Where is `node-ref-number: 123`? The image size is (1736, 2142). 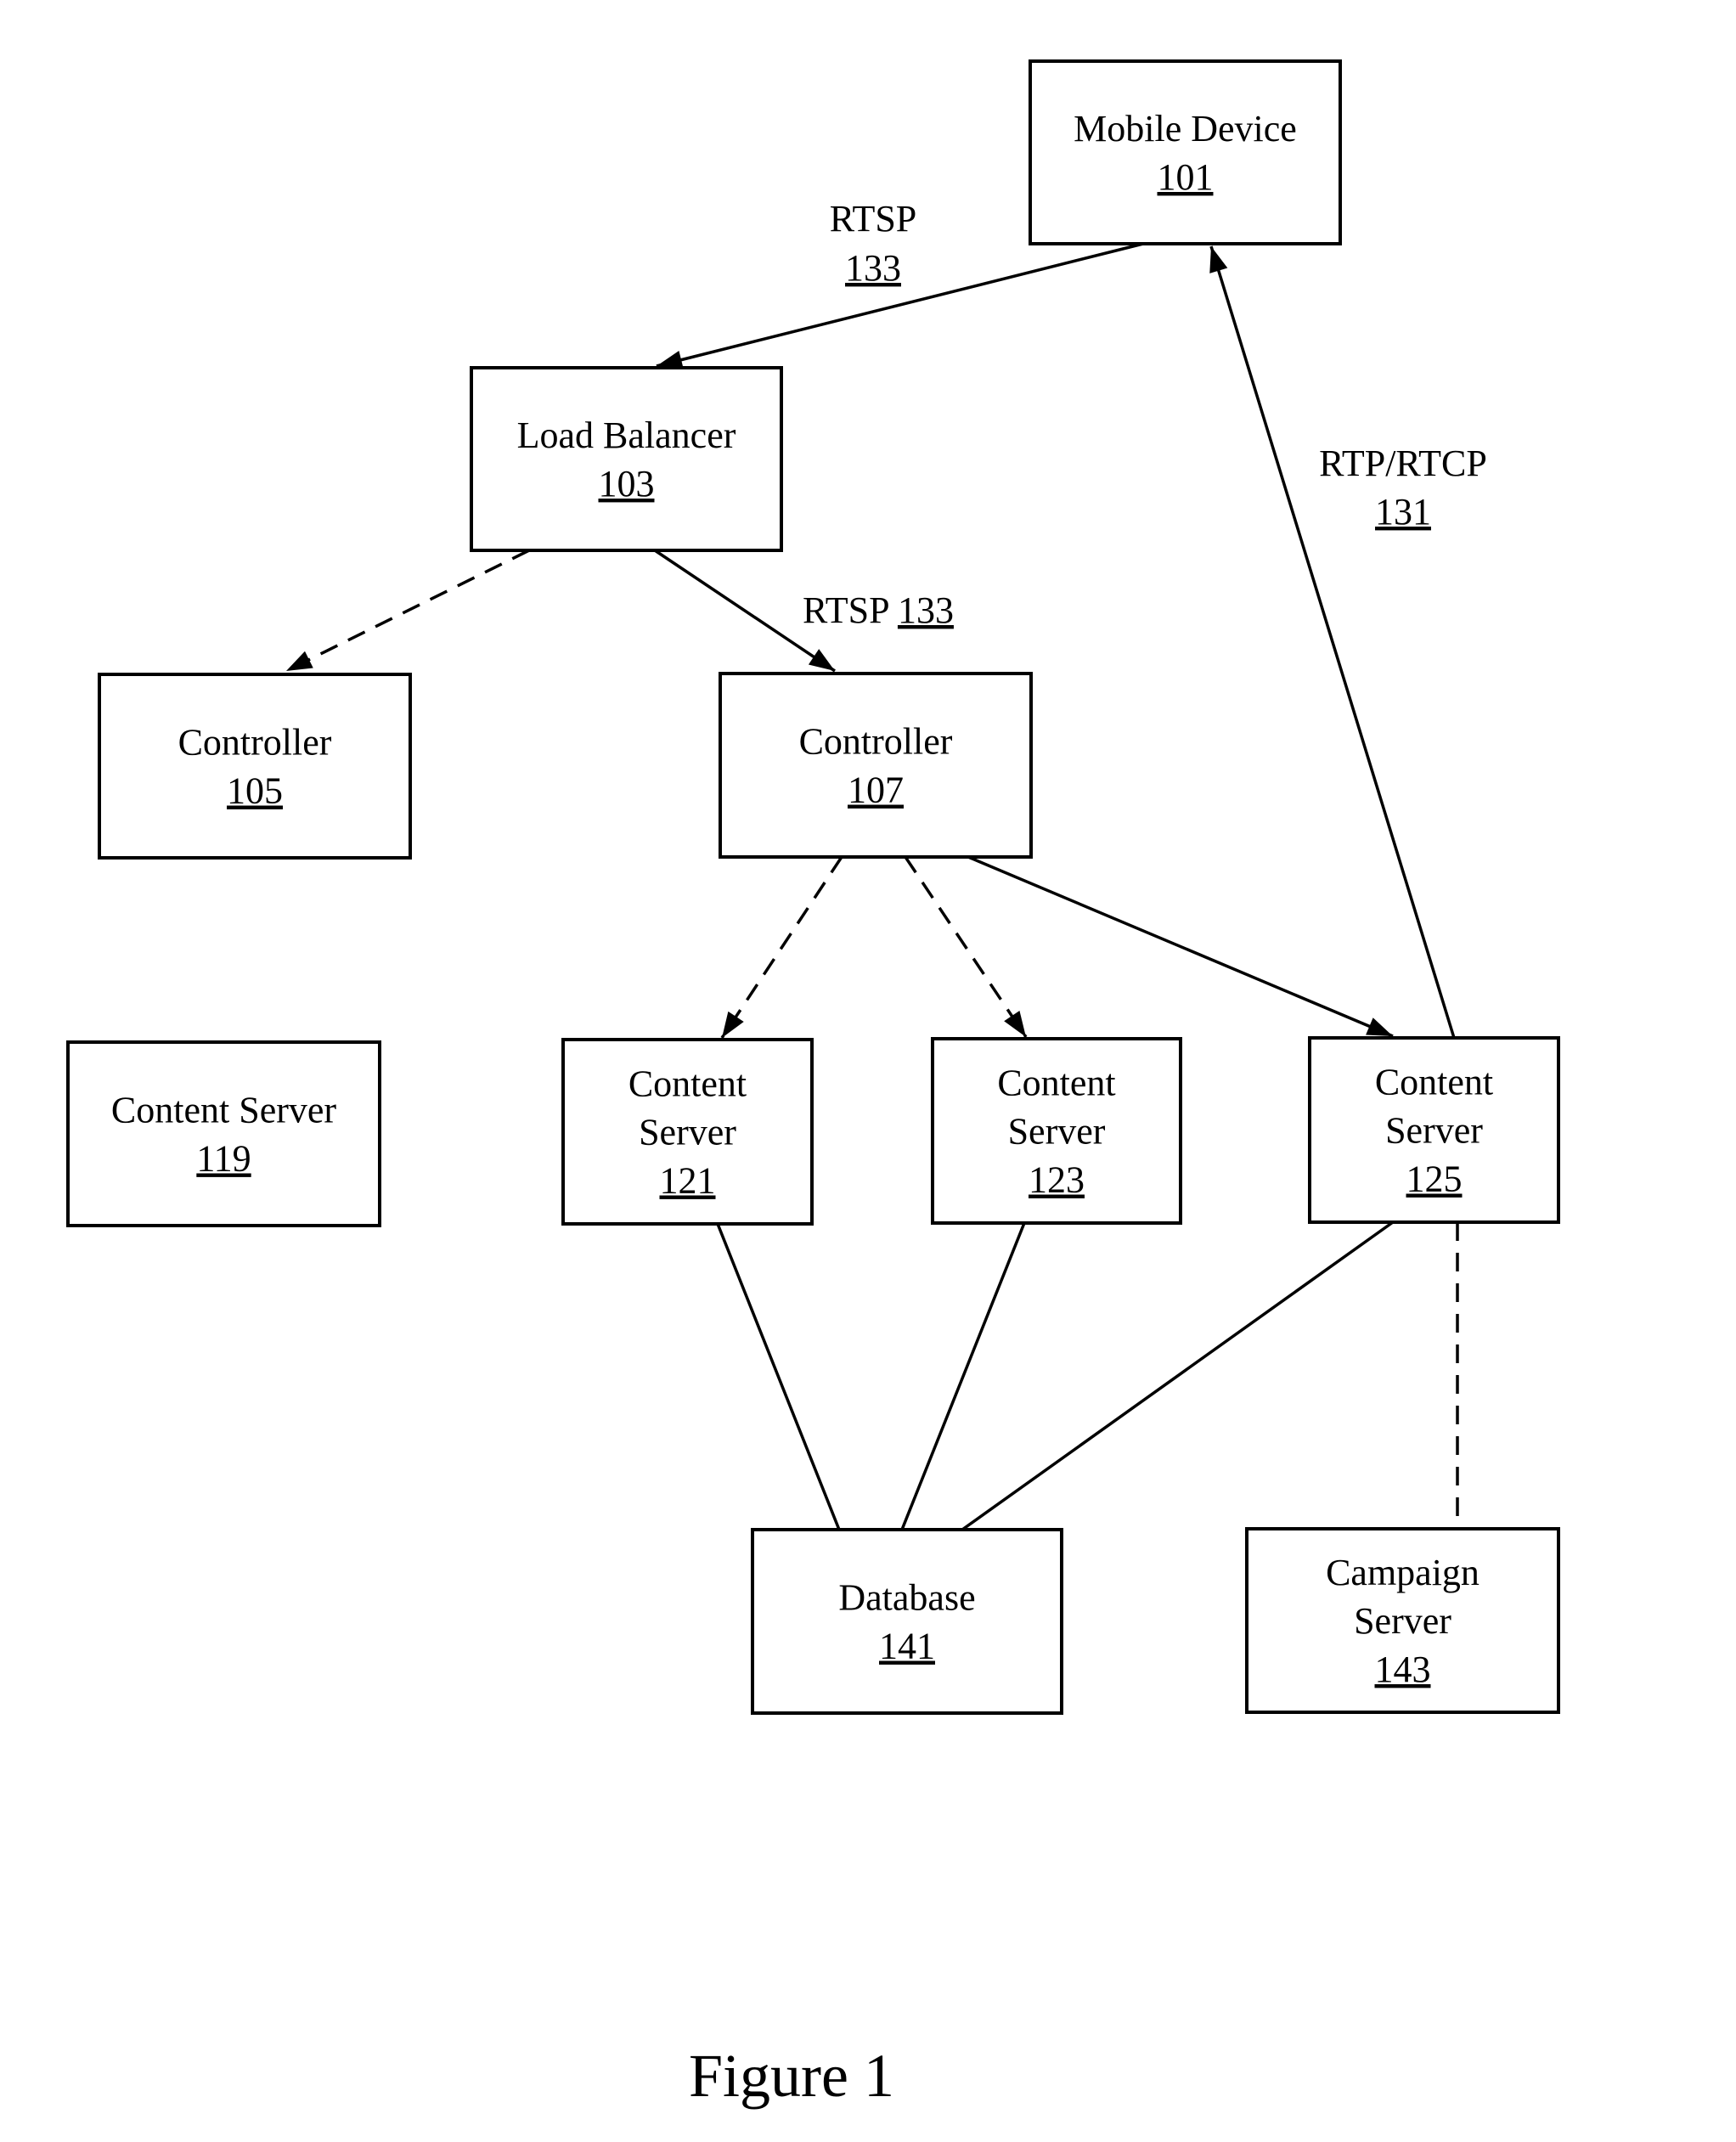
node-ref-number: 123 is located at coordinates (1057, 1180).